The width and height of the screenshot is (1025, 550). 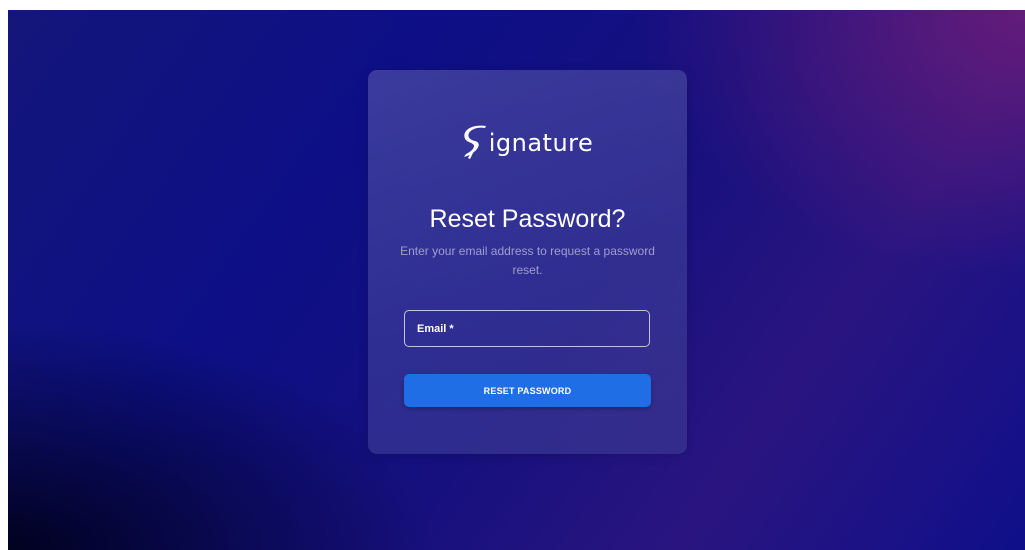 I want to click on brand-name: ignature, so click(x=541, y=143).